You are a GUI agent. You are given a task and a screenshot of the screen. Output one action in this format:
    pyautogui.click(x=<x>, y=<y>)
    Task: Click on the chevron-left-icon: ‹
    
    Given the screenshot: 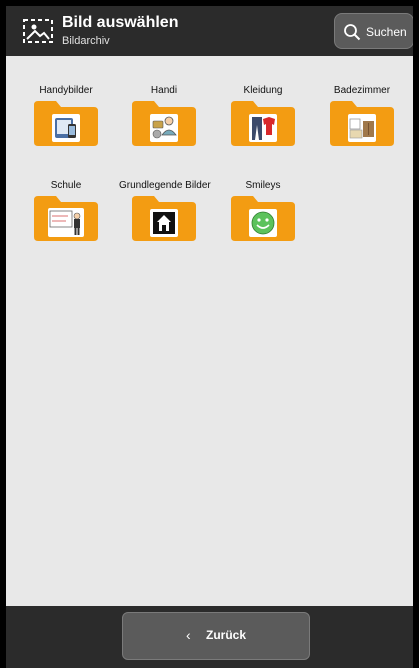 What is the action you would take?
    pyautogui.click(x=188, y=635)
    